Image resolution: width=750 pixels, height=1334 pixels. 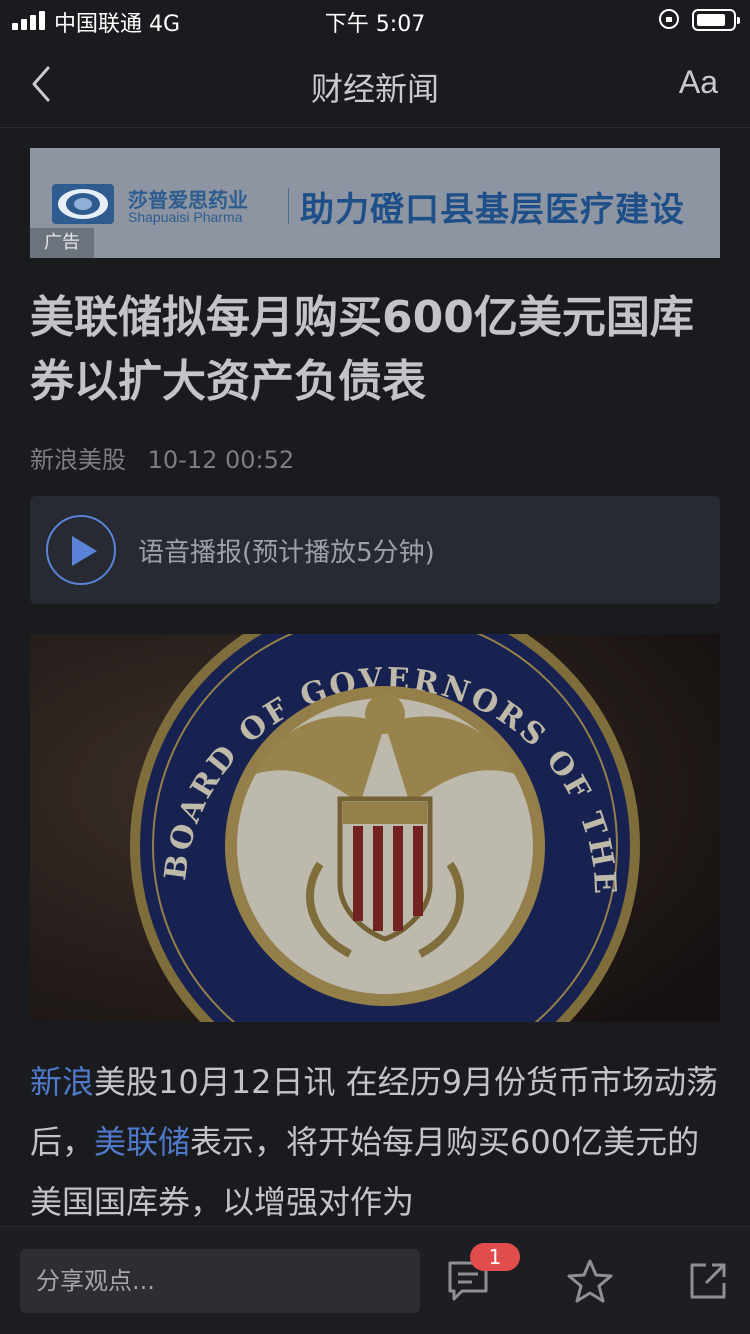 I want to click on share-button, so click(x=708, y=1281).